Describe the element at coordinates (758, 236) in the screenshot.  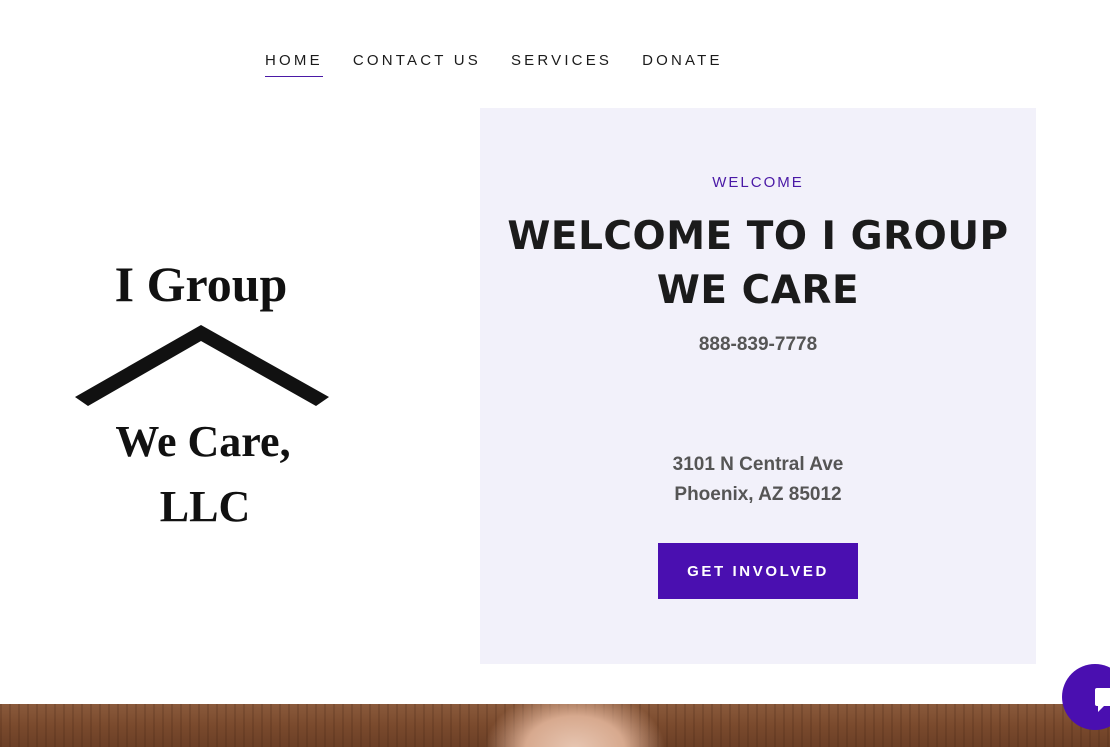
I see `headline-line-1: WELCOME TO I GROUP` at that location.